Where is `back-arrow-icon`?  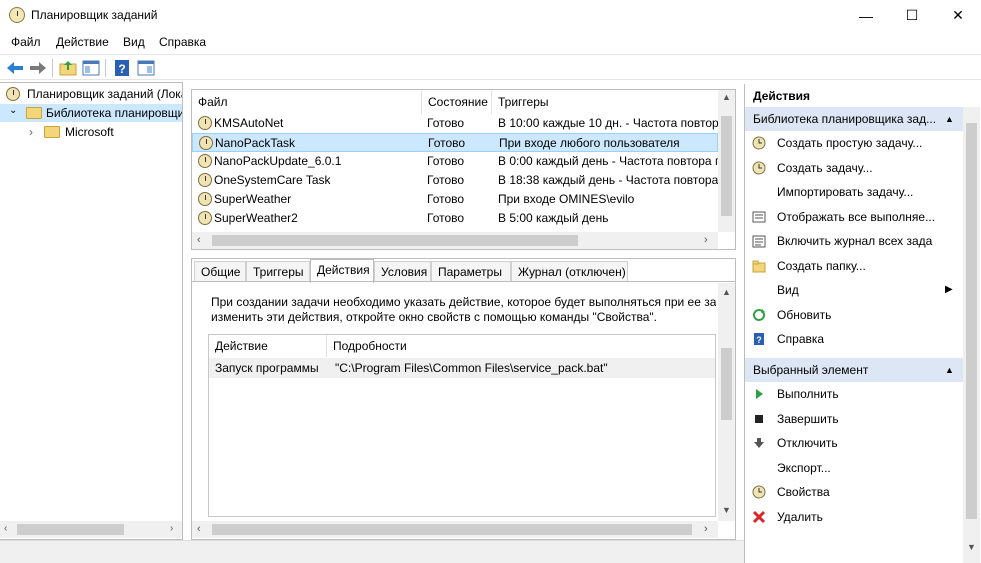 back-arrow-icon is located at coordinates (15, 68).